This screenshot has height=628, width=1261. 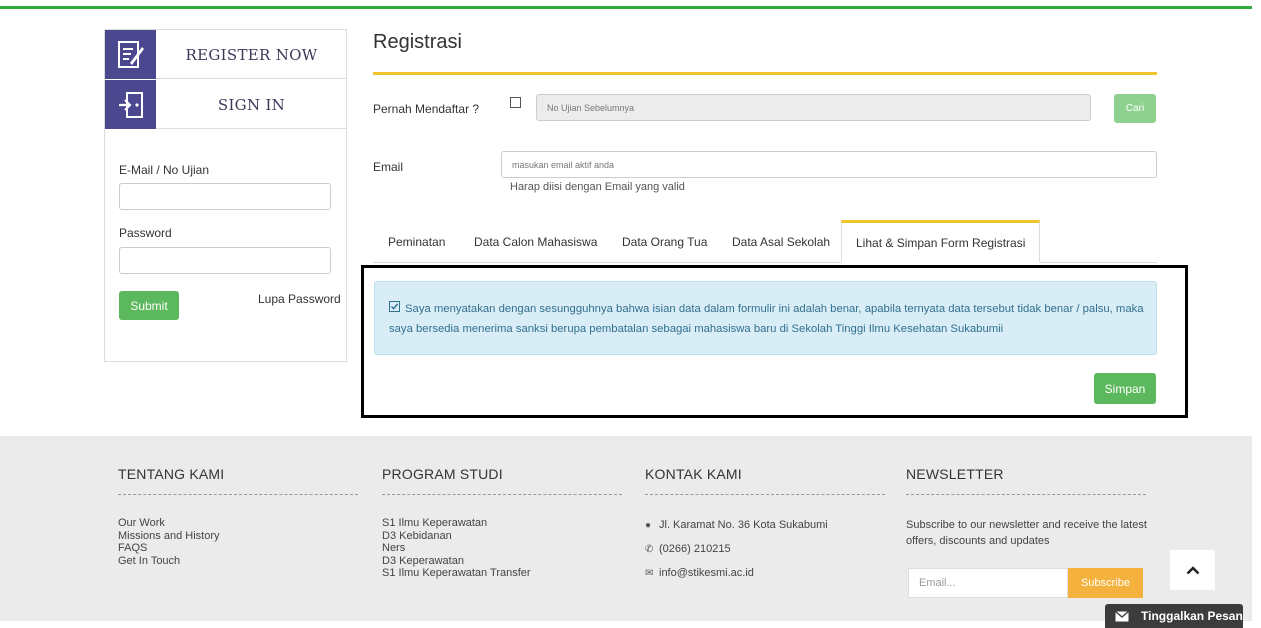 I want to click on contact-email-link: info@stikesmi.ac.id, so click(x=706, y=573).